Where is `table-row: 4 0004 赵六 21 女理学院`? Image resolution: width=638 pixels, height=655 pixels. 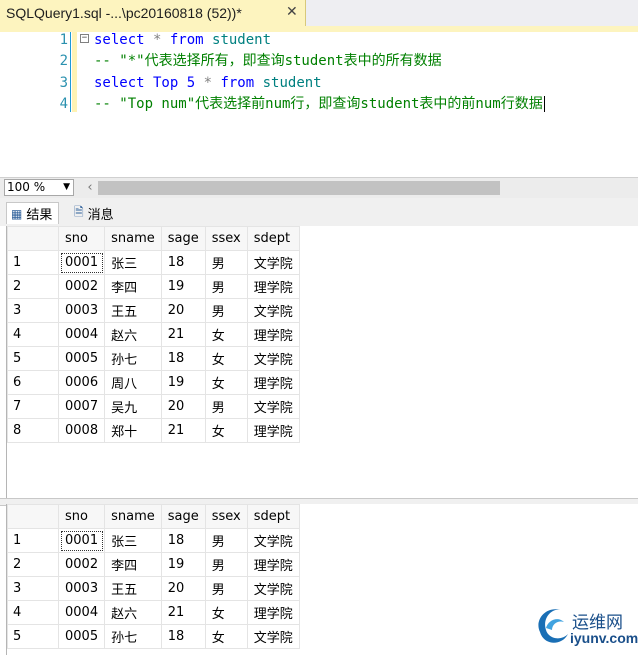
table-row: 4 0004 赵六 21 女理学院 is located at coordinates (153, 334).